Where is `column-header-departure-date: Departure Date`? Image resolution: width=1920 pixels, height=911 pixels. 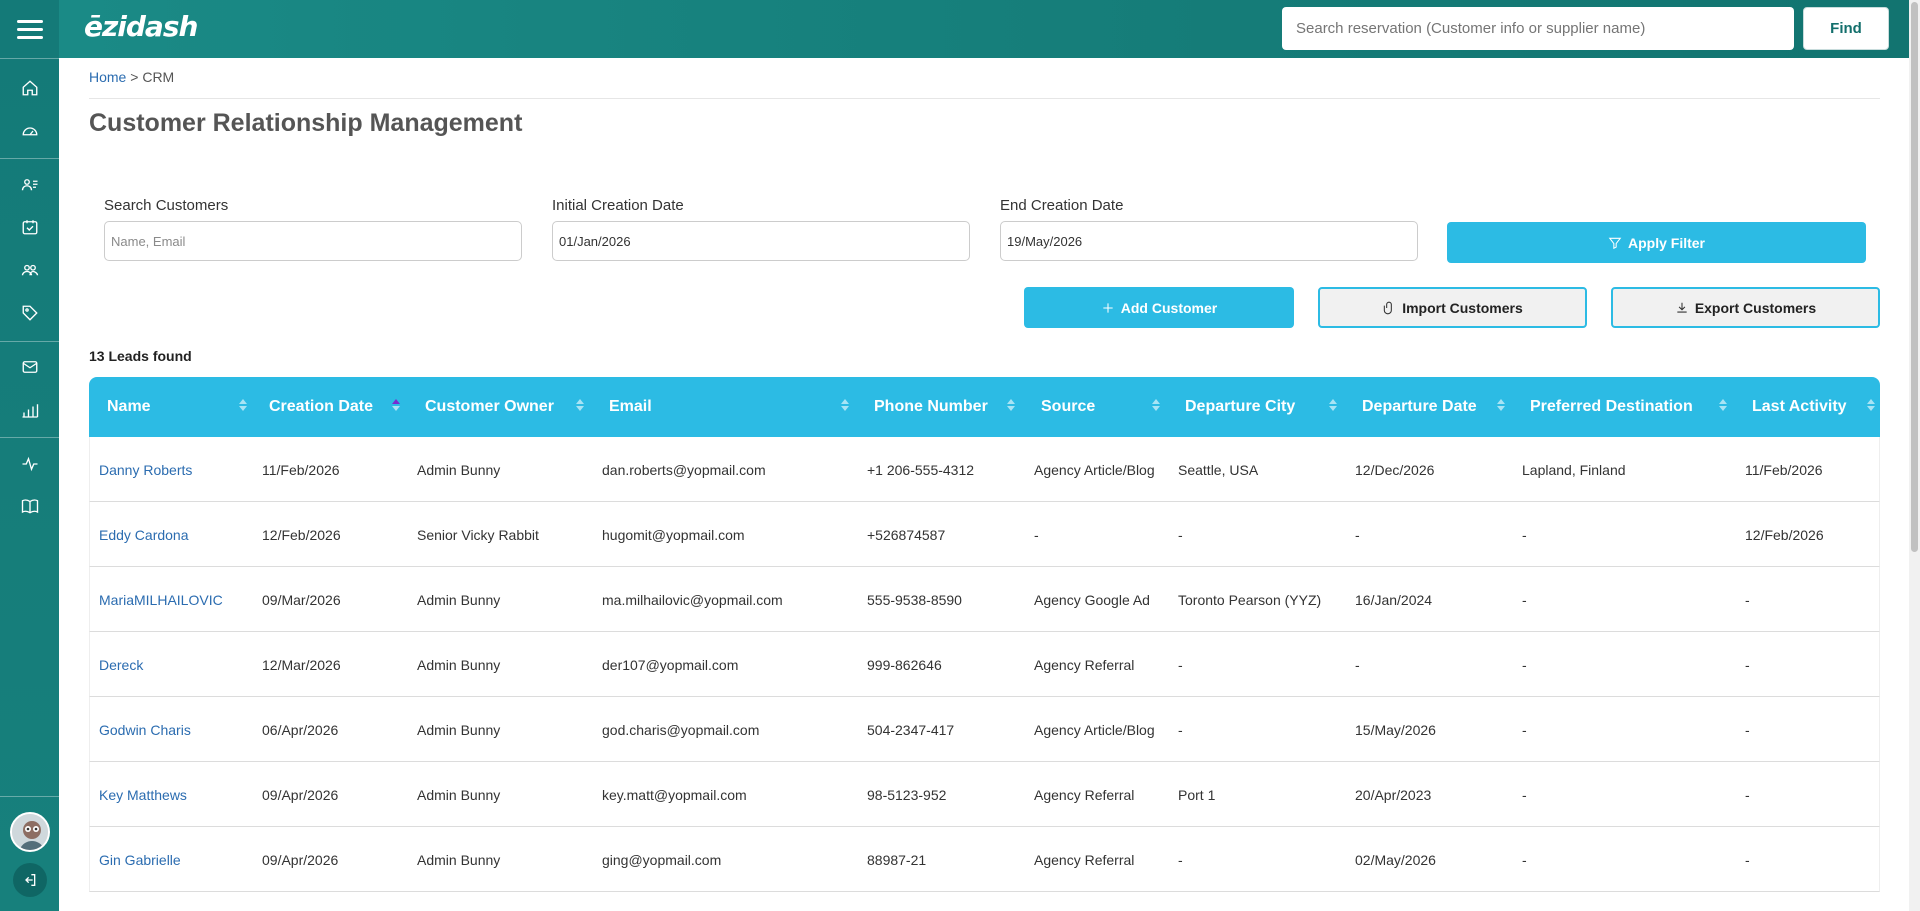 column-header-departure-date: Departure Date is located at coordinates (1419, 407).